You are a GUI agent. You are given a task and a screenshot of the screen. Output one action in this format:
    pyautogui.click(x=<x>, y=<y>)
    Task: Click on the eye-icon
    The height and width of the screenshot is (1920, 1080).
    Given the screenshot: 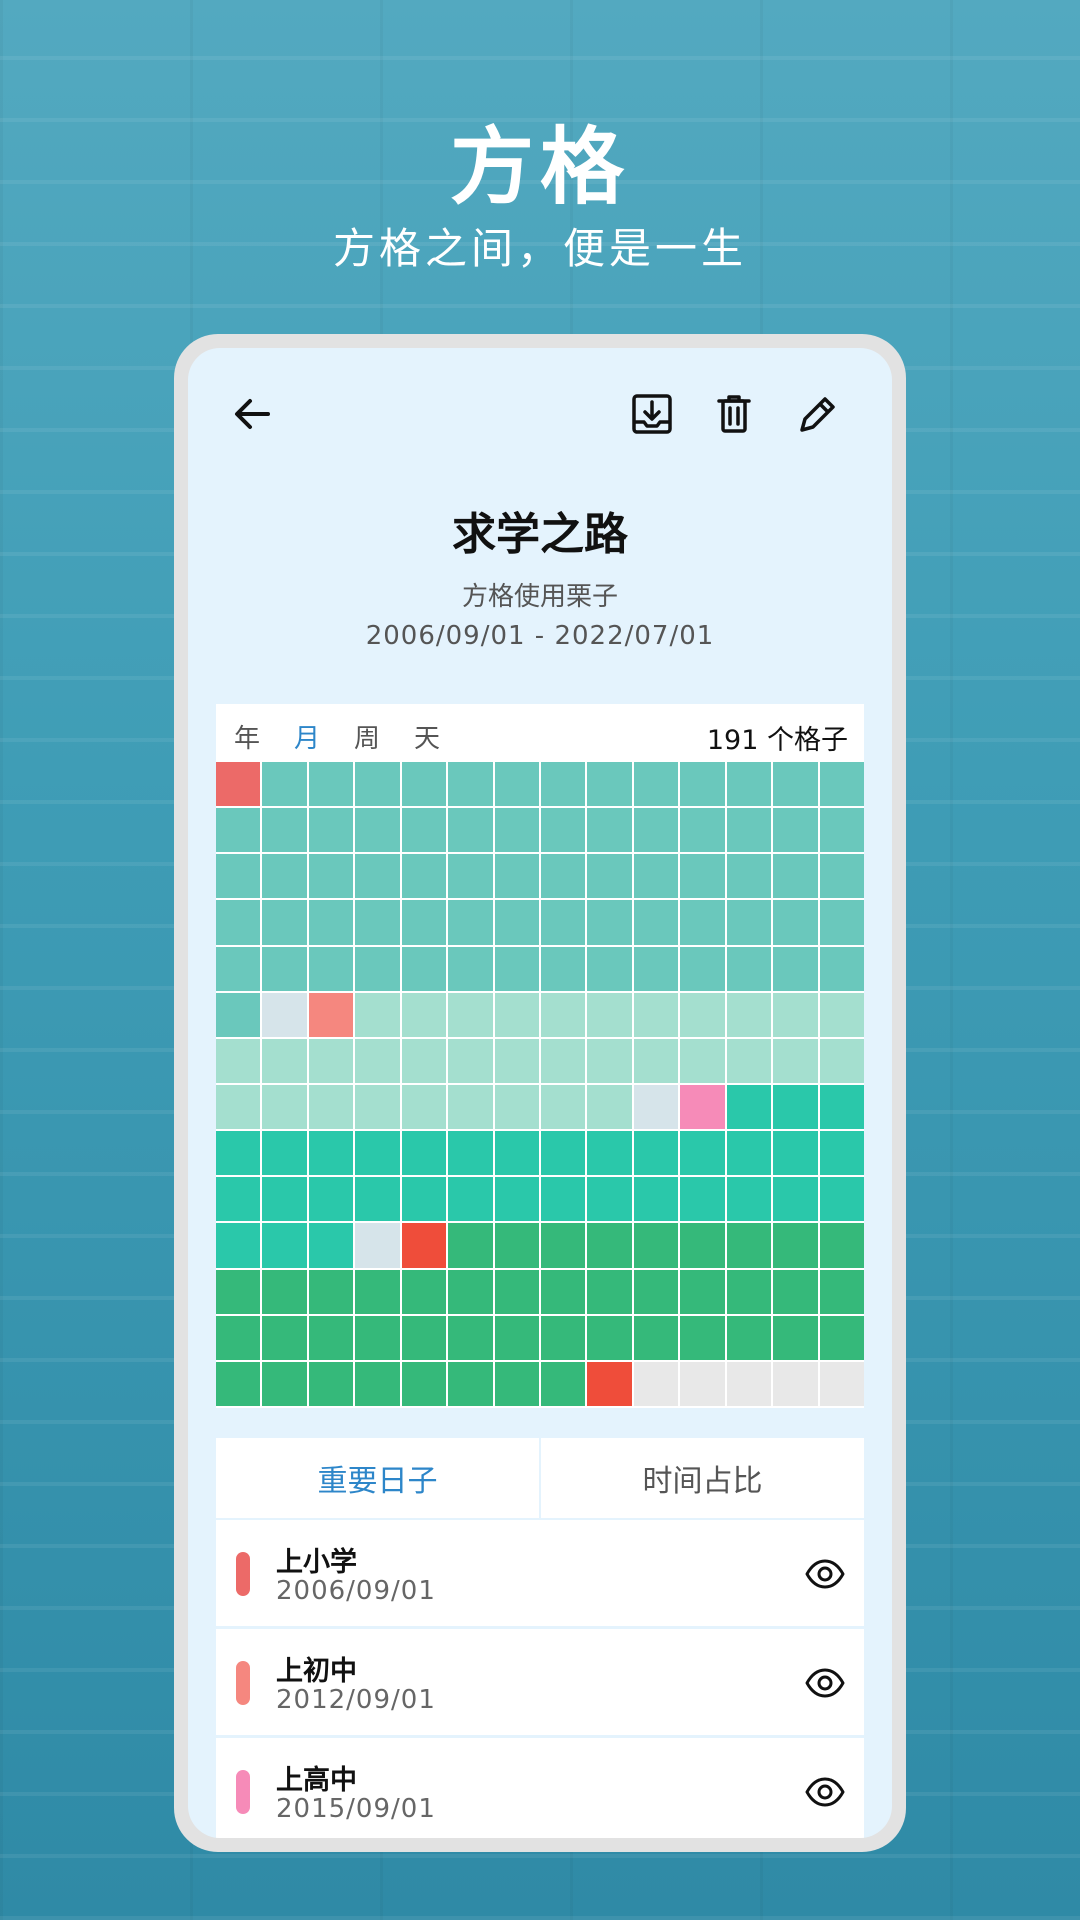 What is the action you would take?
    pyautogui.click(x=825, y=1574)
    